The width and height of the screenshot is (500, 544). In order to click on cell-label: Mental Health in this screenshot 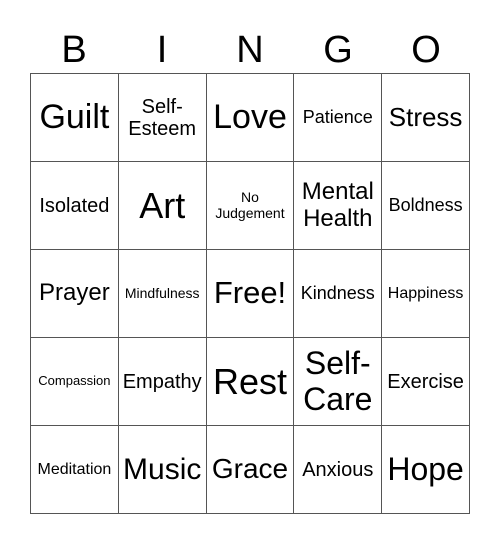, I will do `click(337, 205)`.